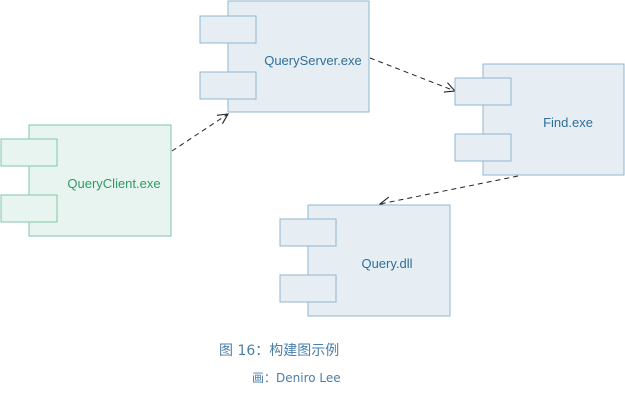  What do you see at coordinates (199, 133) in the screenshot?
I see `dependency-arrow-queryclient-to-queryserver` at bounding box center [199, 133].